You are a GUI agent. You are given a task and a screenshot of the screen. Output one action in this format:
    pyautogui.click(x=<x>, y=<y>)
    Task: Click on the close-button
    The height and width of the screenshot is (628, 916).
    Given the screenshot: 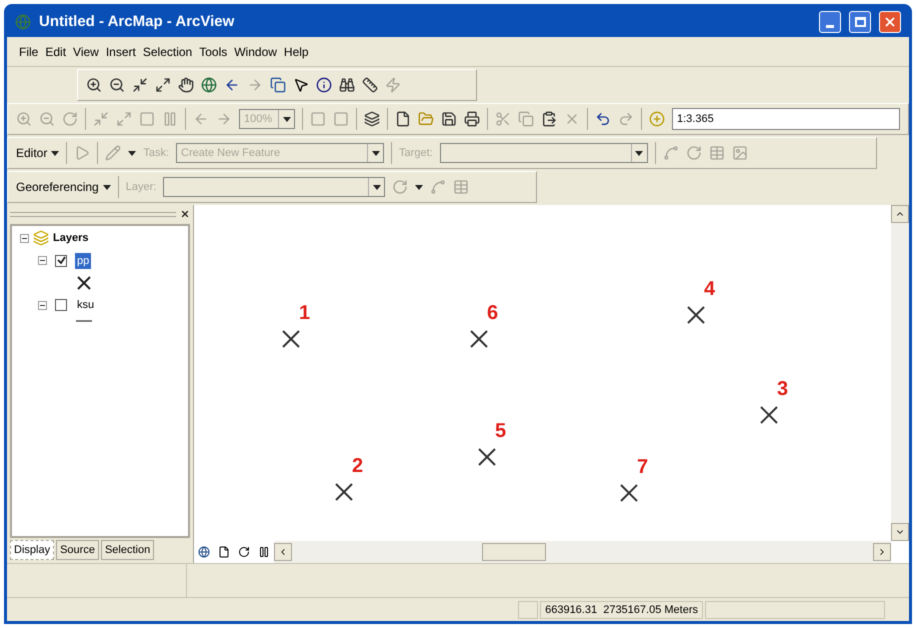 What is the action you would take?
    pyautogui.click(x=890, y=22)
    